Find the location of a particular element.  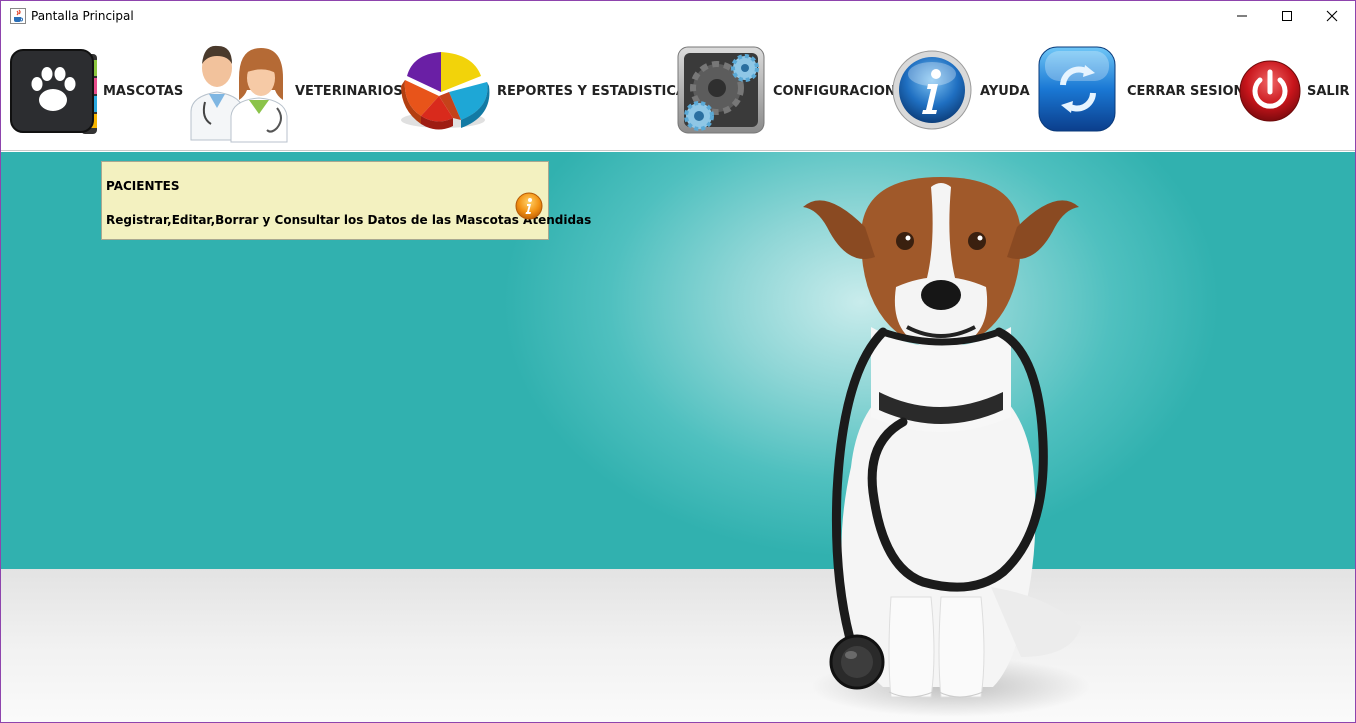

salir-label: SALIR is located at coordinates (1328, 91).